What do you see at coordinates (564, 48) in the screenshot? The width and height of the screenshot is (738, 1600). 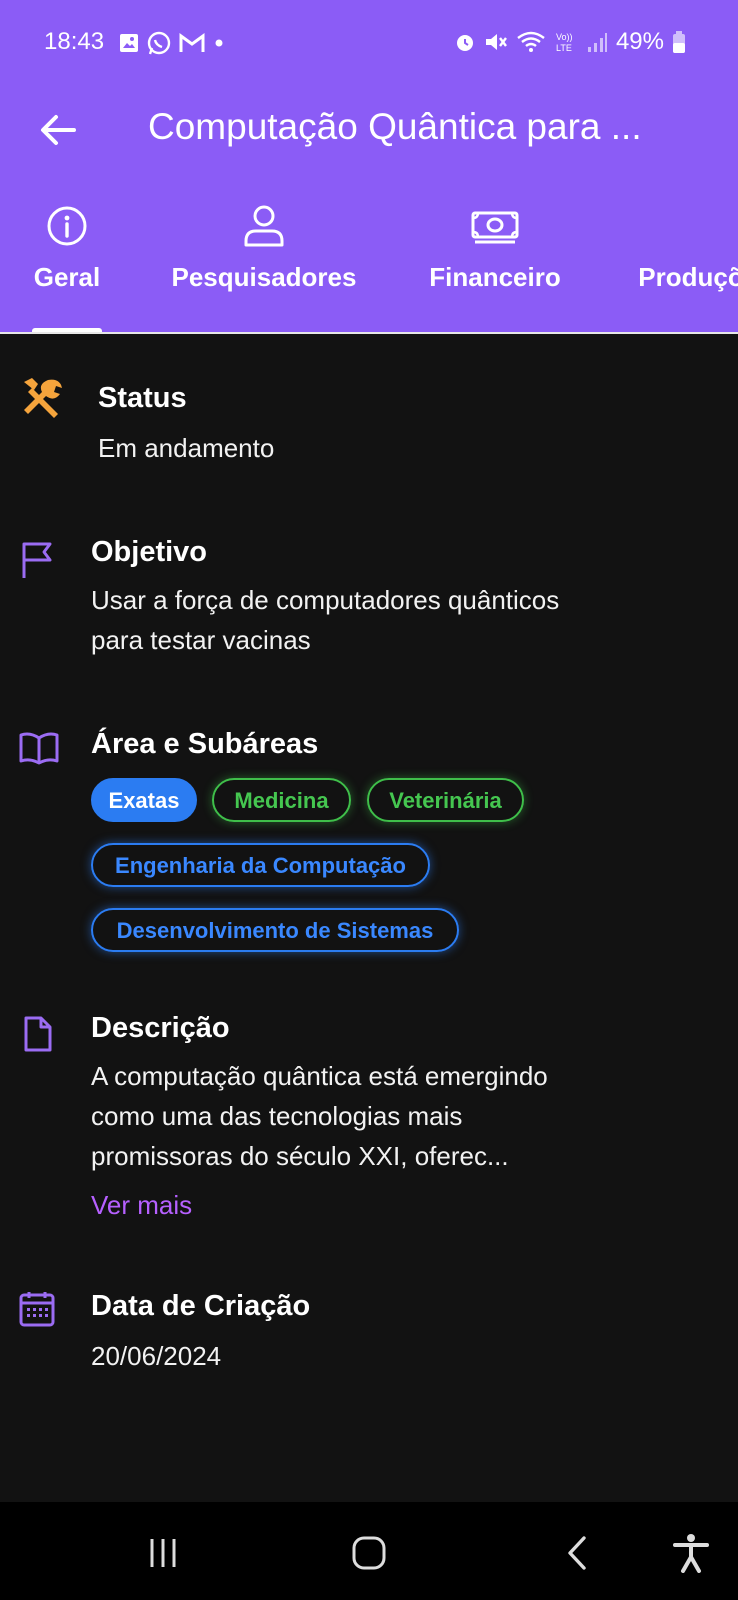 I see `svg-text: LTE` at bounding box center [564, 48].